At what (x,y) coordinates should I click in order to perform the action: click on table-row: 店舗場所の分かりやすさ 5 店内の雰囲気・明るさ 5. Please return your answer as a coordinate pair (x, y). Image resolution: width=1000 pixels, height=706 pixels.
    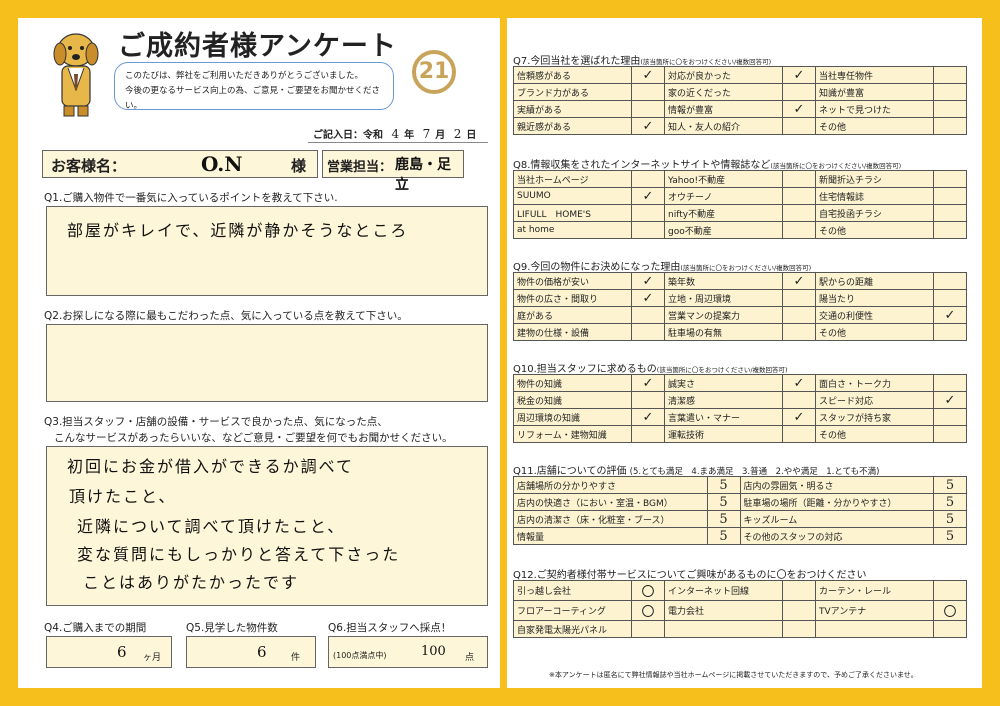
    Looking at the image, I should click on (740, 485).